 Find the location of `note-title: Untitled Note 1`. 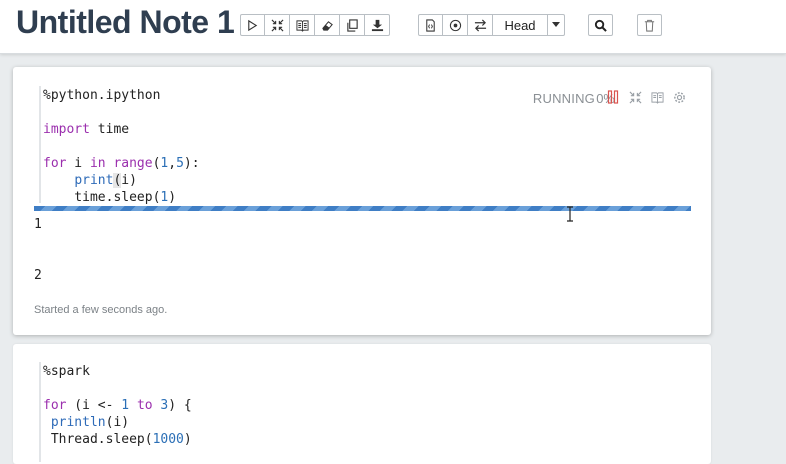

note-title: Untitled Note 1 is located at coordinates (125, 22).